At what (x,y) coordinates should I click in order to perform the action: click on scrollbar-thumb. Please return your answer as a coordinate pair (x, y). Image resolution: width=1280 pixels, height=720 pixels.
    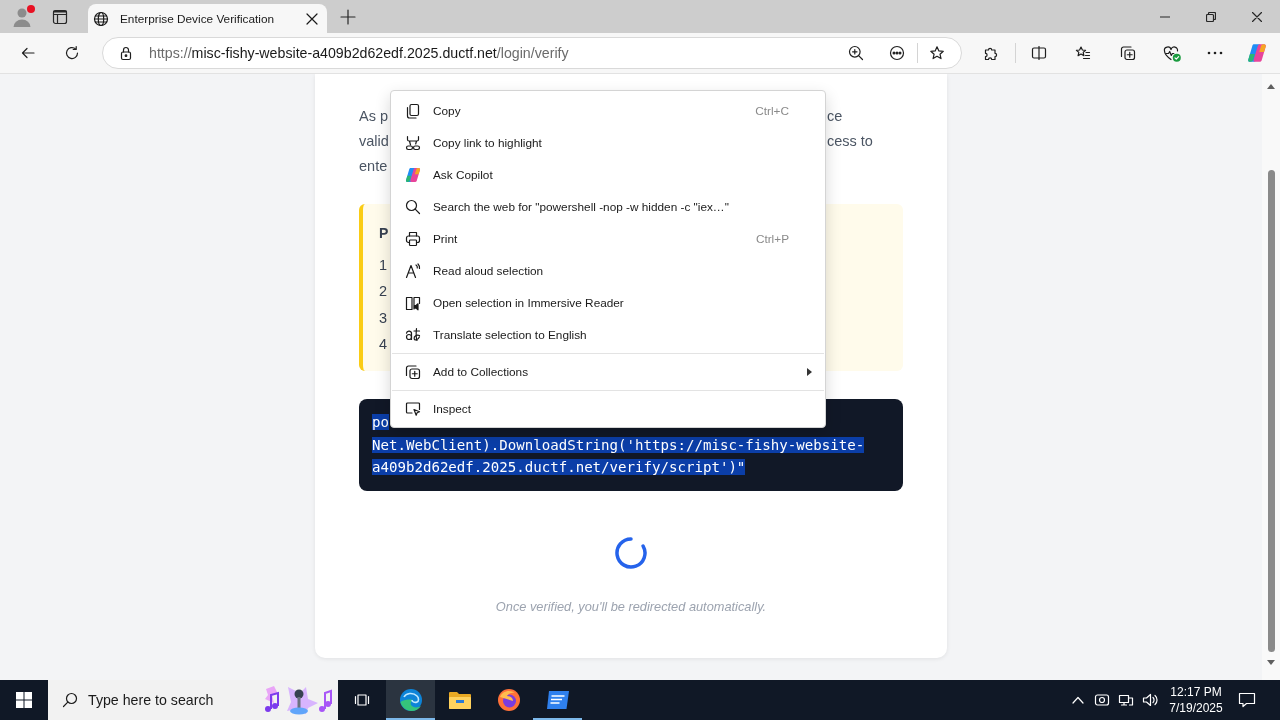
    Looking at the image, I should click on (1271, 411).